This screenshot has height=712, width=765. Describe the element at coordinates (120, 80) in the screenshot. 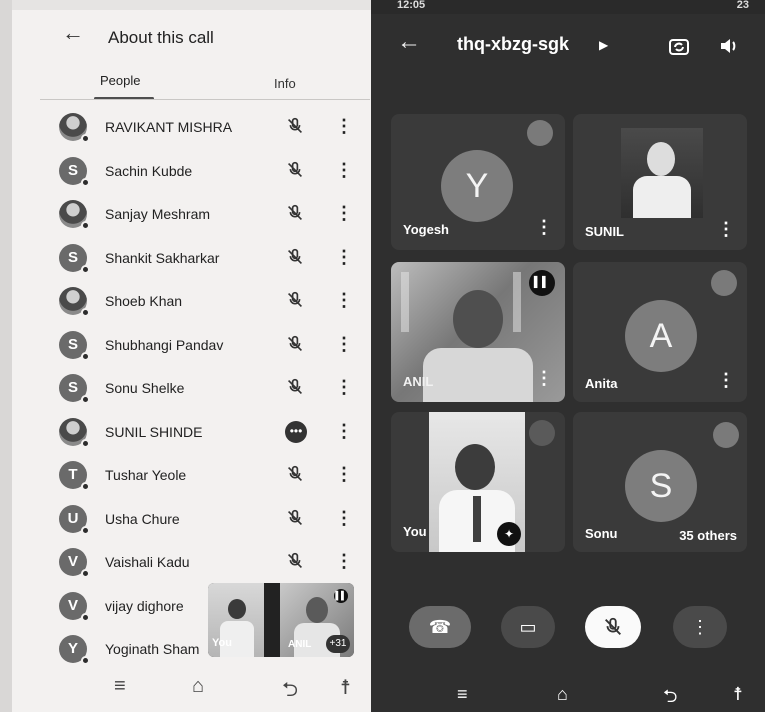

I see `tab-people: People` at that location.